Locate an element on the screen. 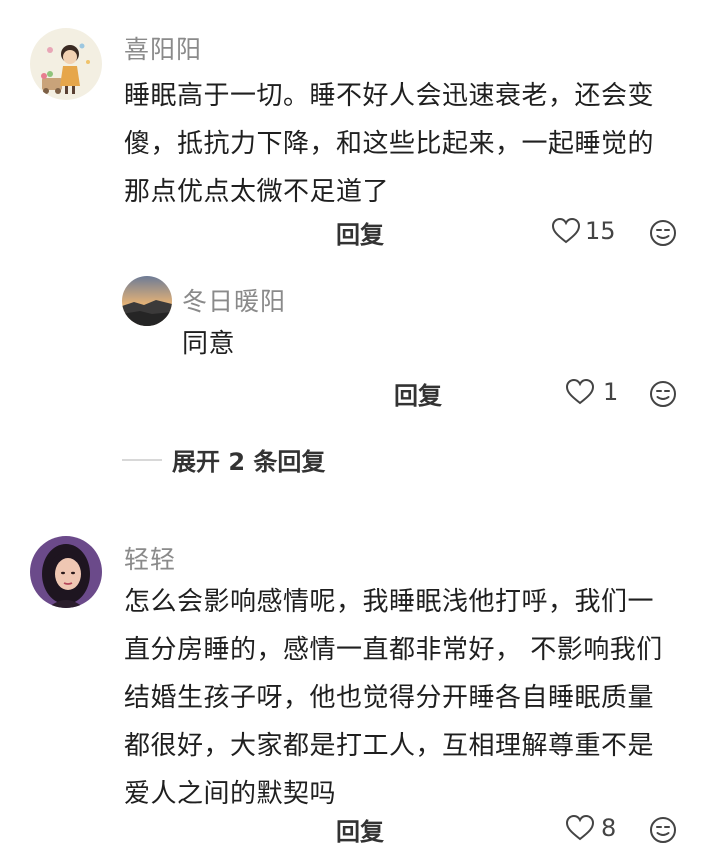 This screenshot has width=720, height=861. like-button: 15 is located at coordinates (583, 231).